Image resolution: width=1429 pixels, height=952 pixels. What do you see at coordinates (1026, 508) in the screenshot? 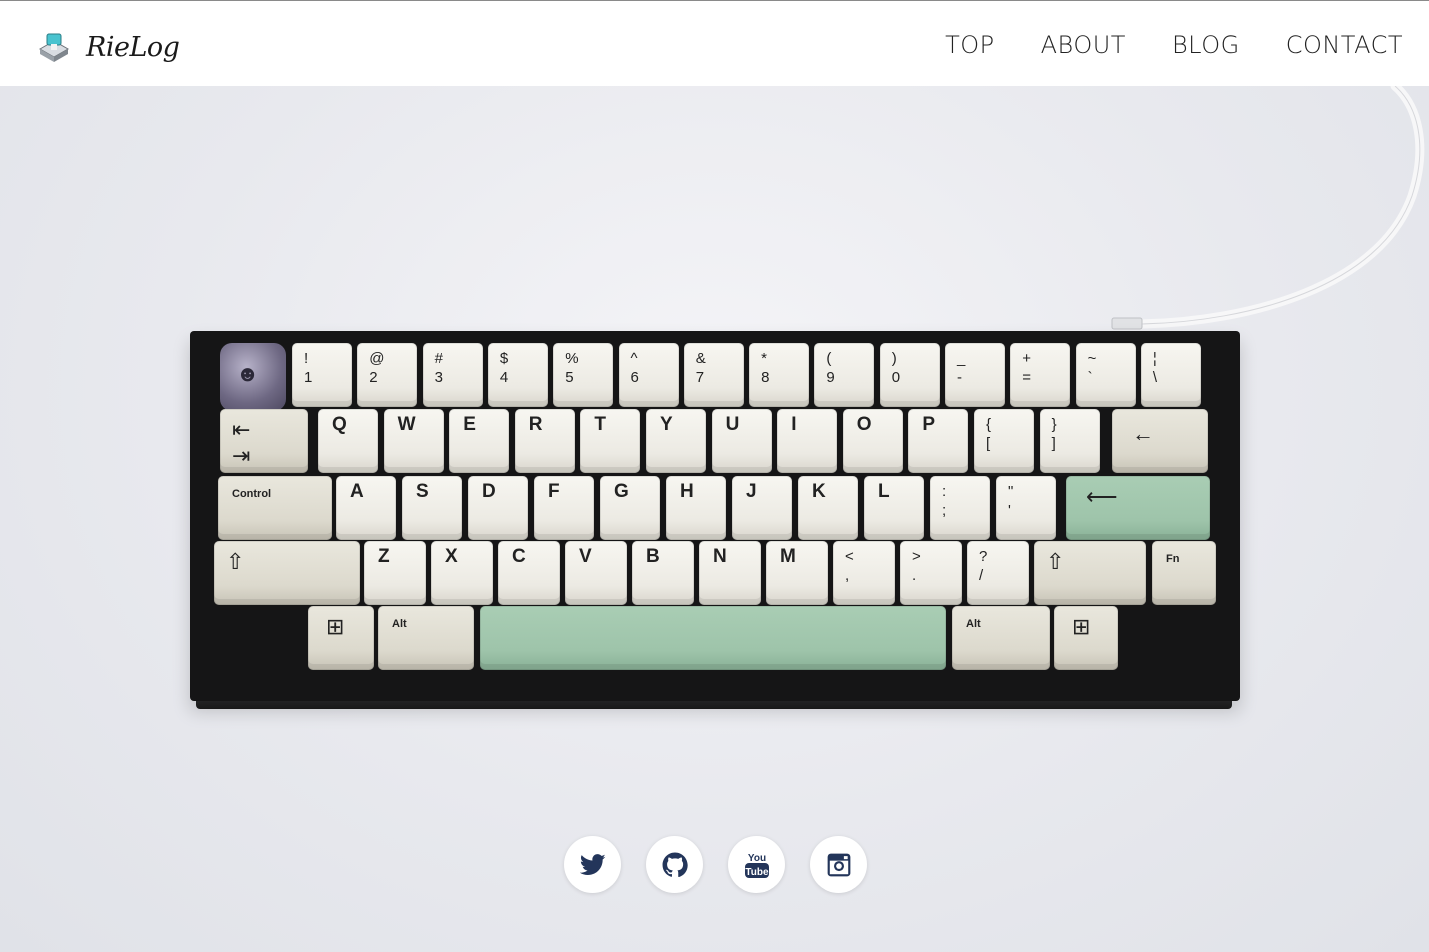
I see `key-punct3-2: " '` at bounding box center [1026, 508].